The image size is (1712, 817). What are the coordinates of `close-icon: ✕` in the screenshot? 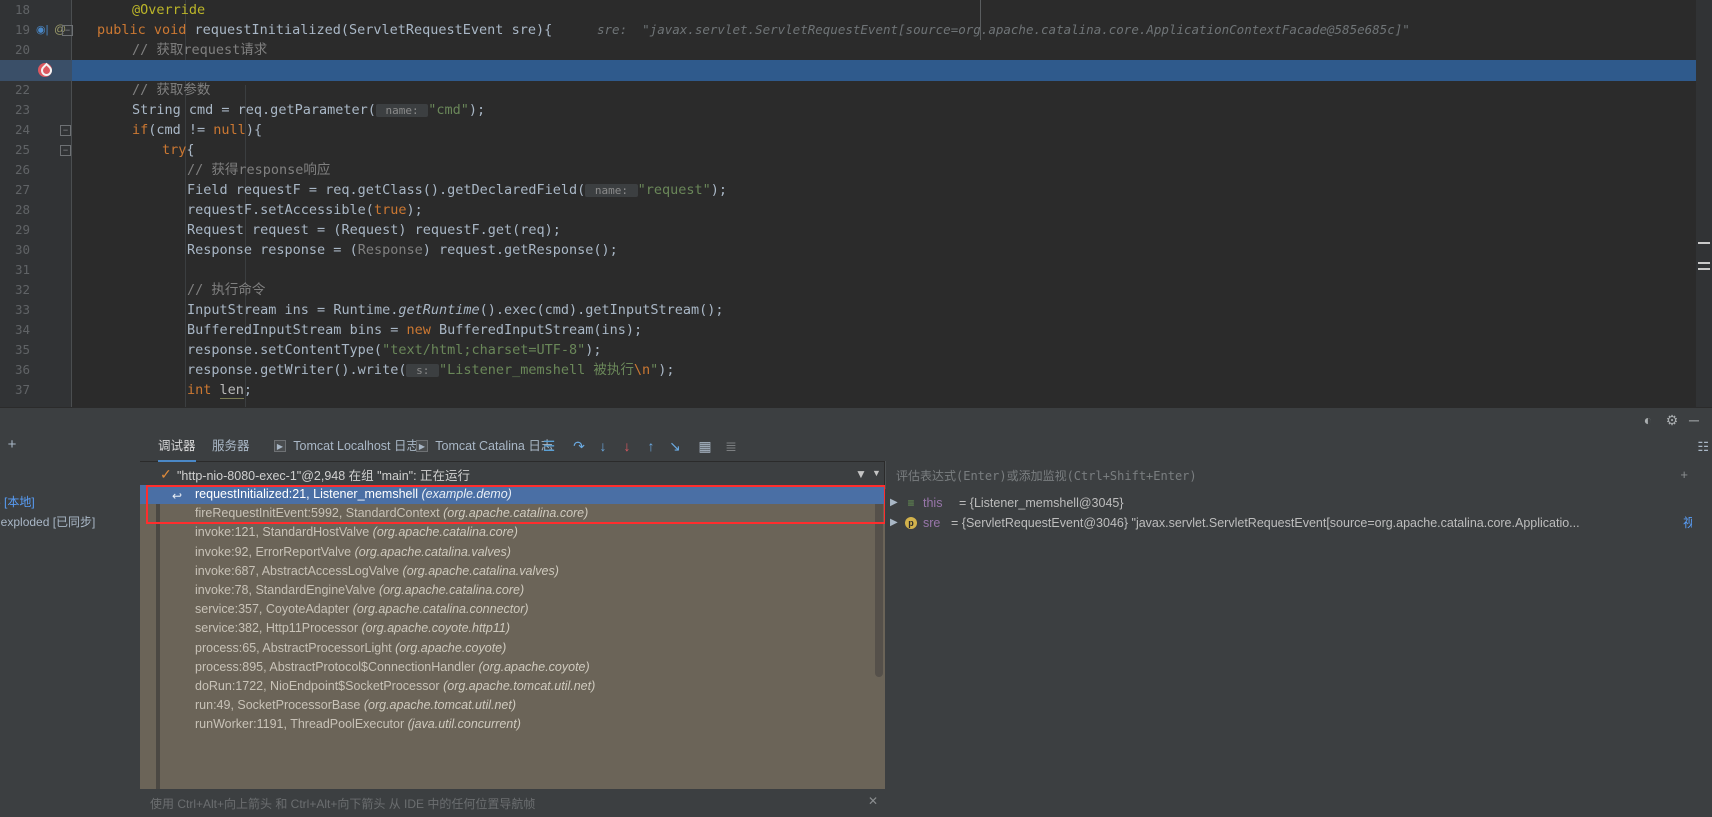 It's located at (873, 801).